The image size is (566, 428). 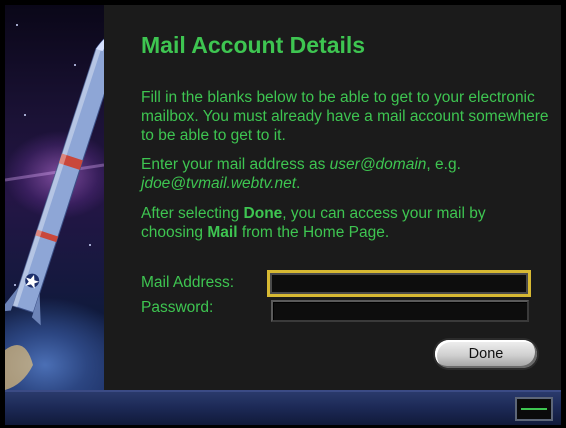 What do you see at coordinates (222, 232) in the screenshot?
I see `mail-word: Mail` at bounding box center [222, 232].